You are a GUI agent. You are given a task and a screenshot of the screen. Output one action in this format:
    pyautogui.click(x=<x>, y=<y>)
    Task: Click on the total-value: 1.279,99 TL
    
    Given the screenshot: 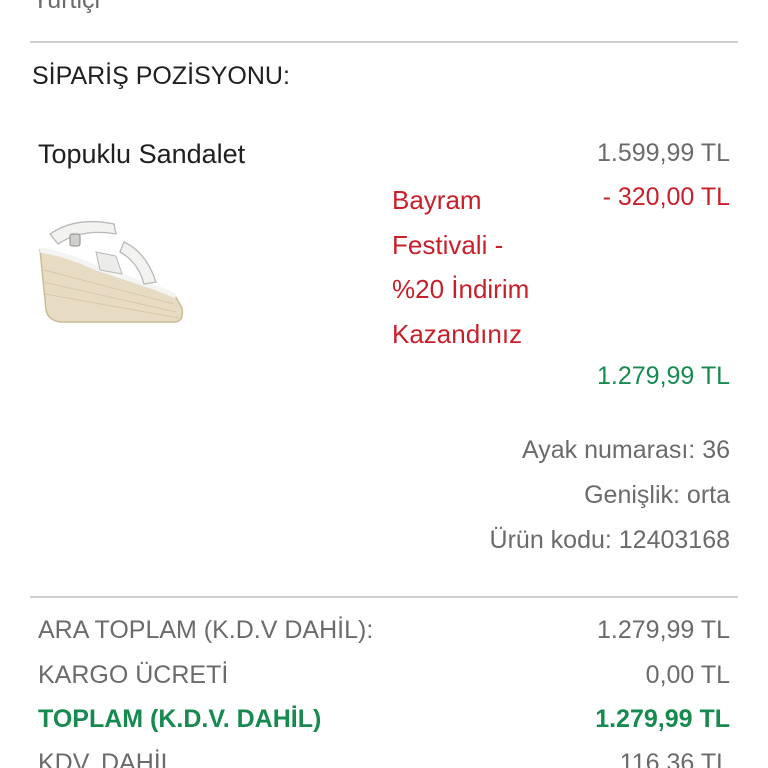 What is the action you would take?
    pyautogui.click(x=662, y=719)
    